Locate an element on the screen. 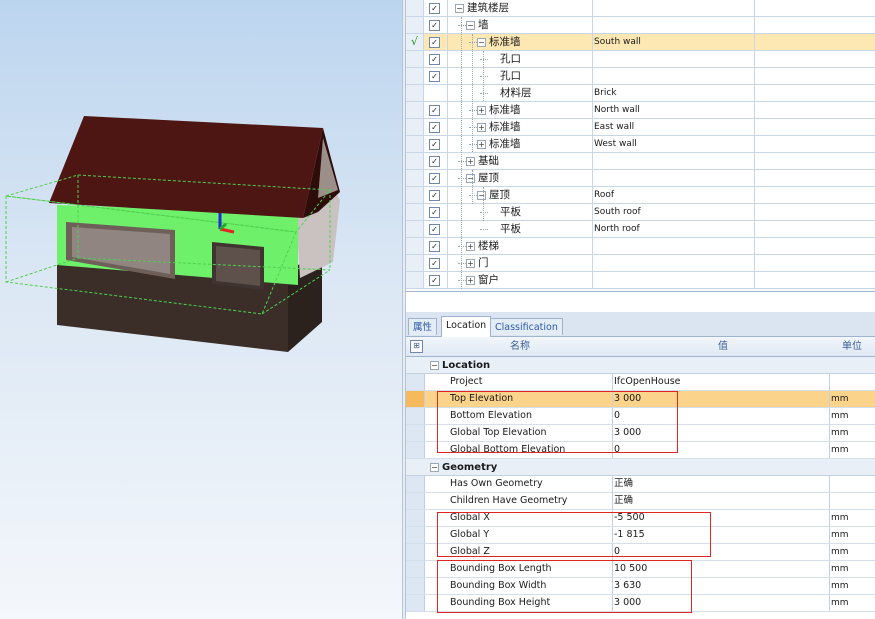 Image resolution: width=875 pixels, height=619 pixels. header-name: 名称 is located at coordinates (520, 346).